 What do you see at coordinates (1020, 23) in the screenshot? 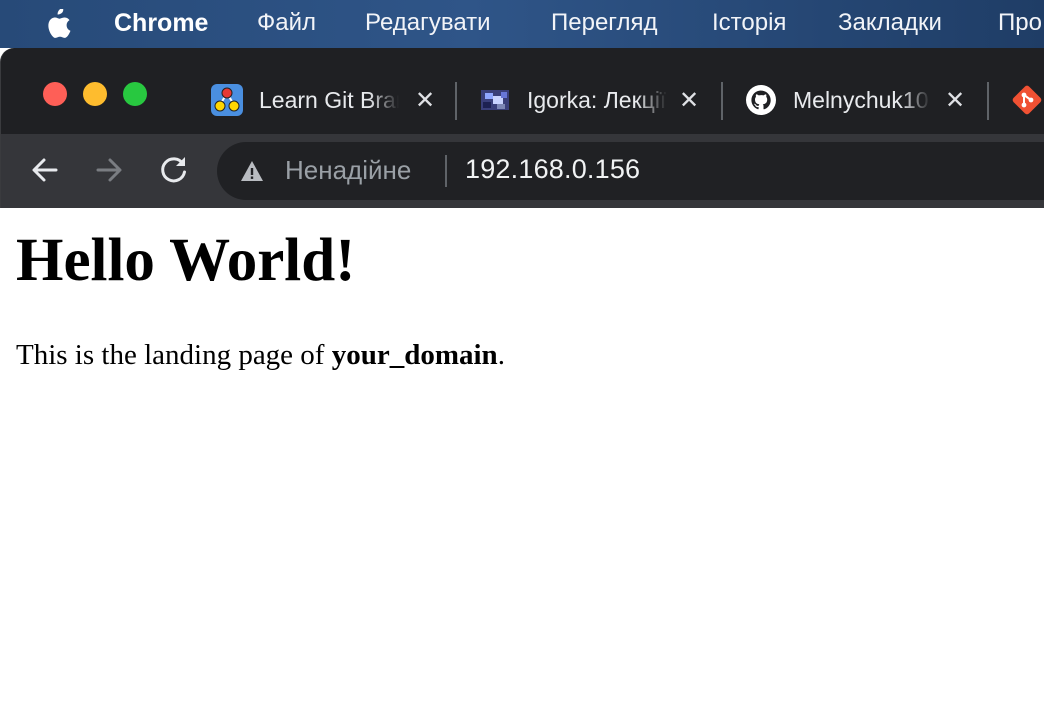
I see `menu-profiles: Про` at bounding box center [1020, 23].